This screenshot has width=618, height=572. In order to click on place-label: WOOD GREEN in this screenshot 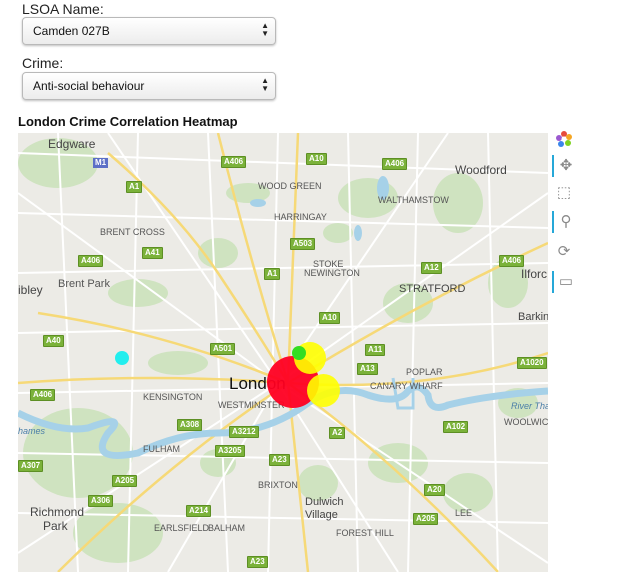, I will do `click(290, 186)`.